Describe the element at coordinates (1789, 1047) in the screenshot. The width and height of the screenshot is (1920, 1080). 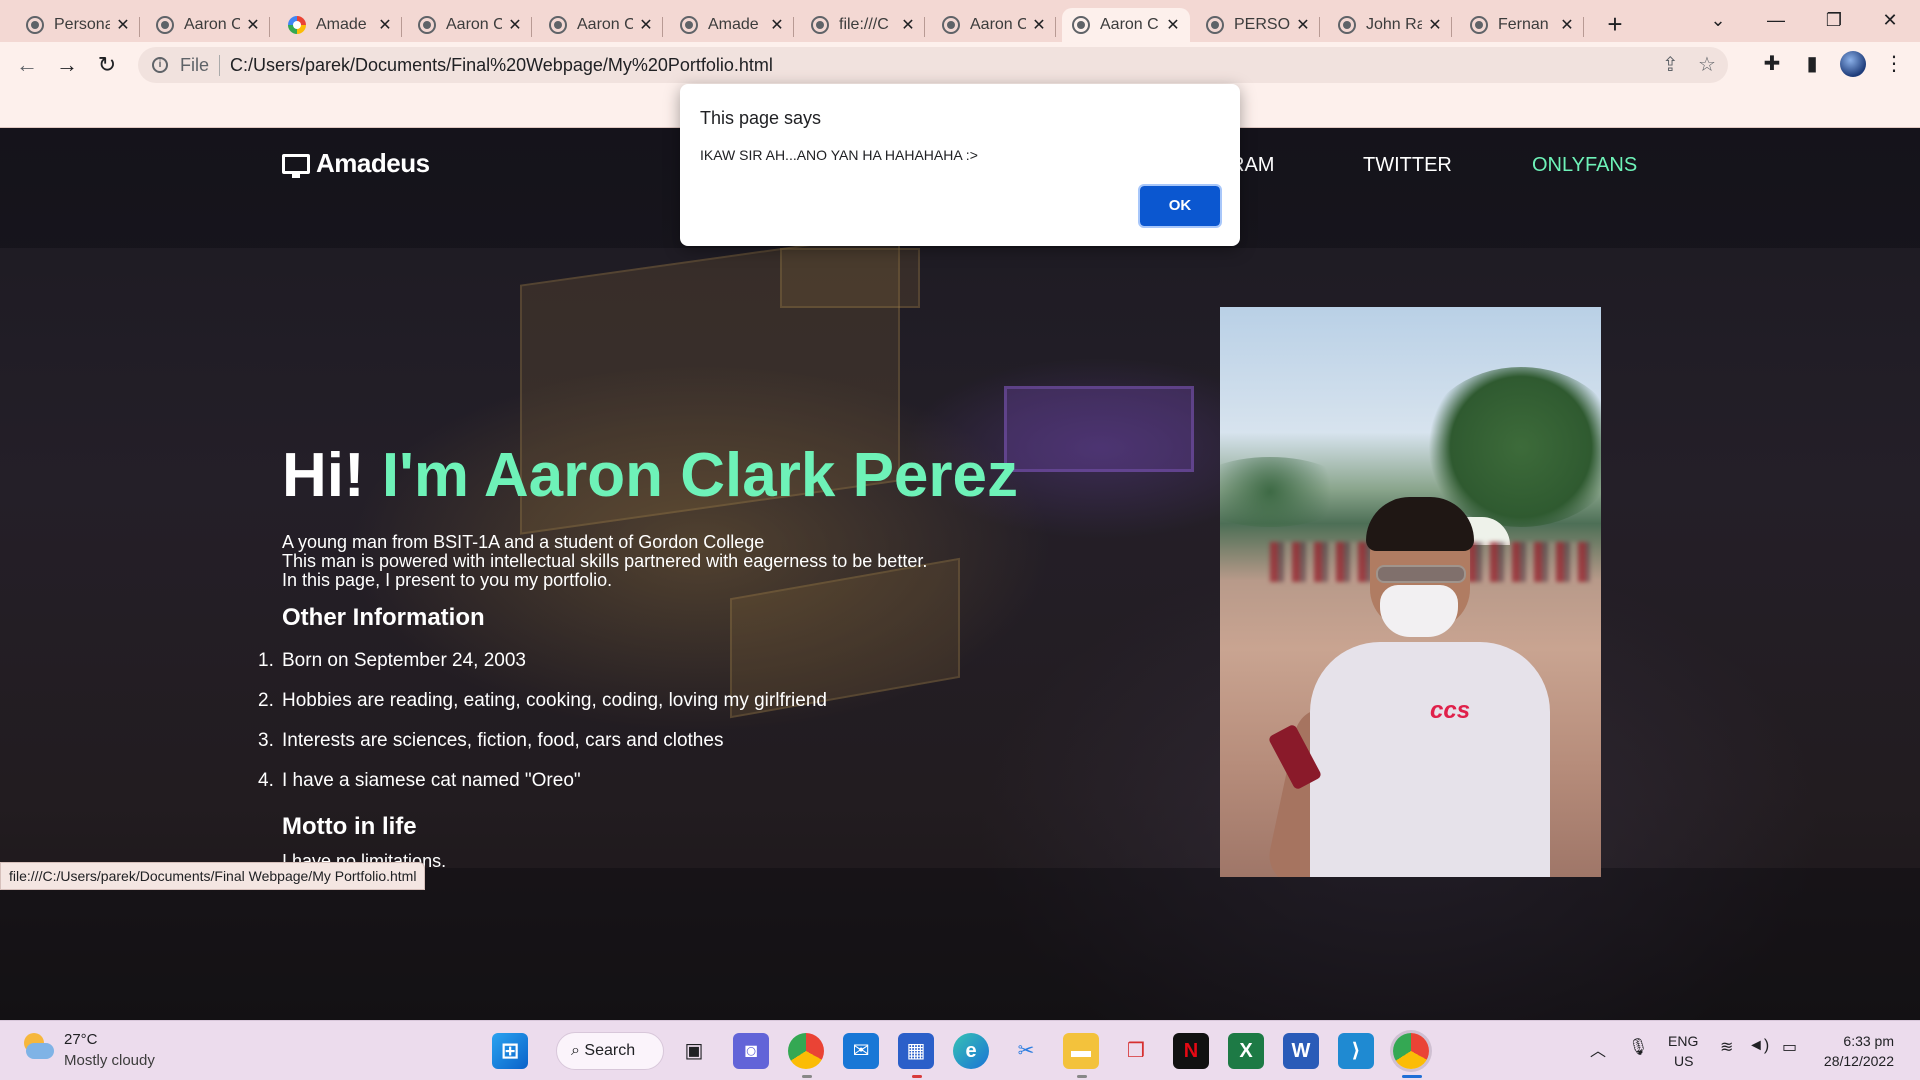
I see `battery-icon: ▭` at that location.